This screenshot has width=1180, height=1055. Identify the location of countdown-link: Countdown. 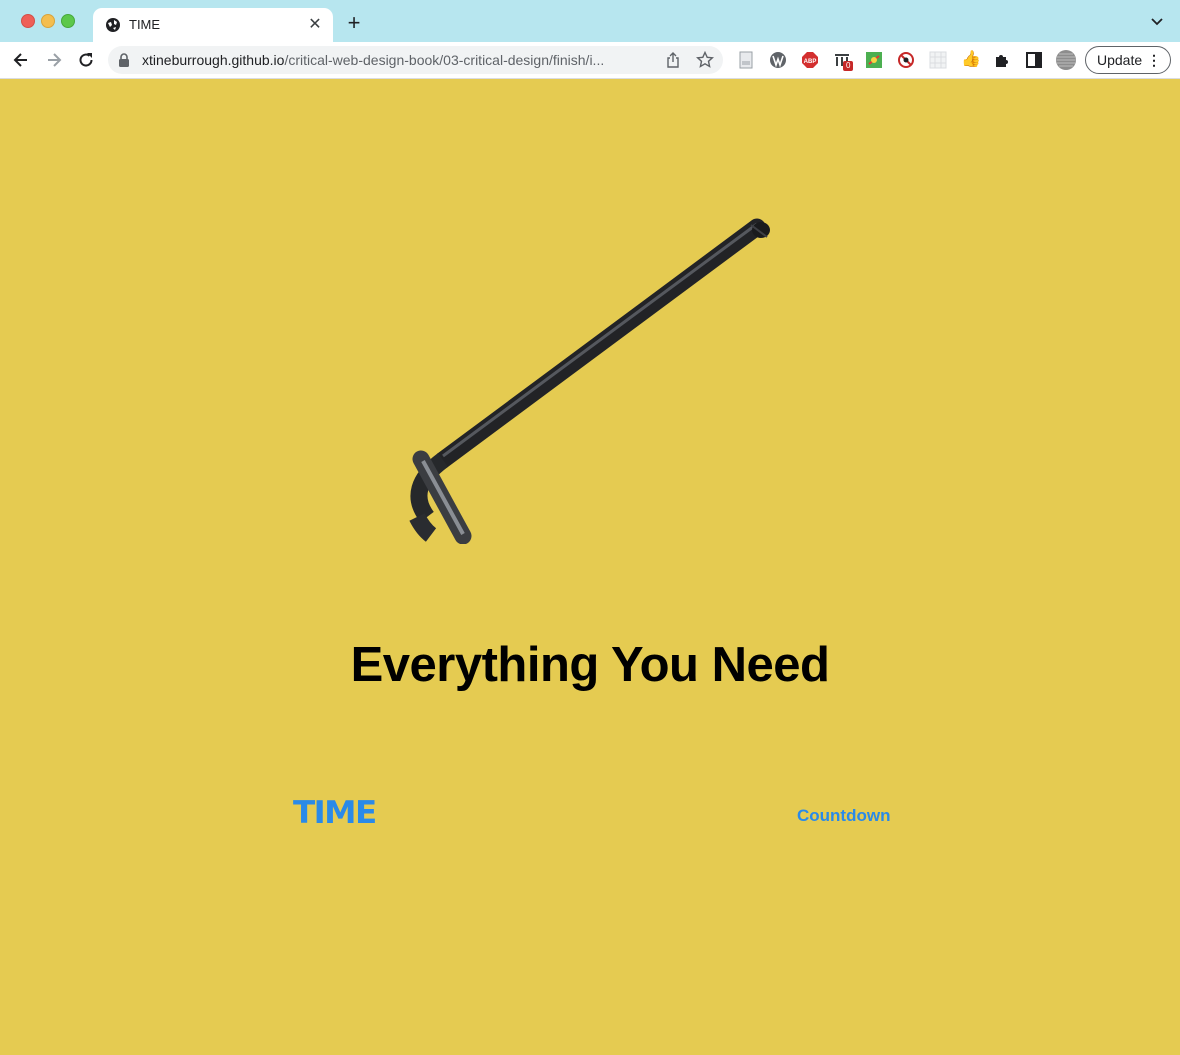
(843, 816).